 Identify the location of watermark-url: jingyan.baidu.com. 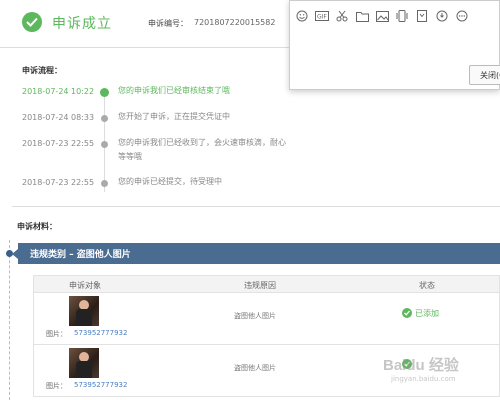
(423, 379).